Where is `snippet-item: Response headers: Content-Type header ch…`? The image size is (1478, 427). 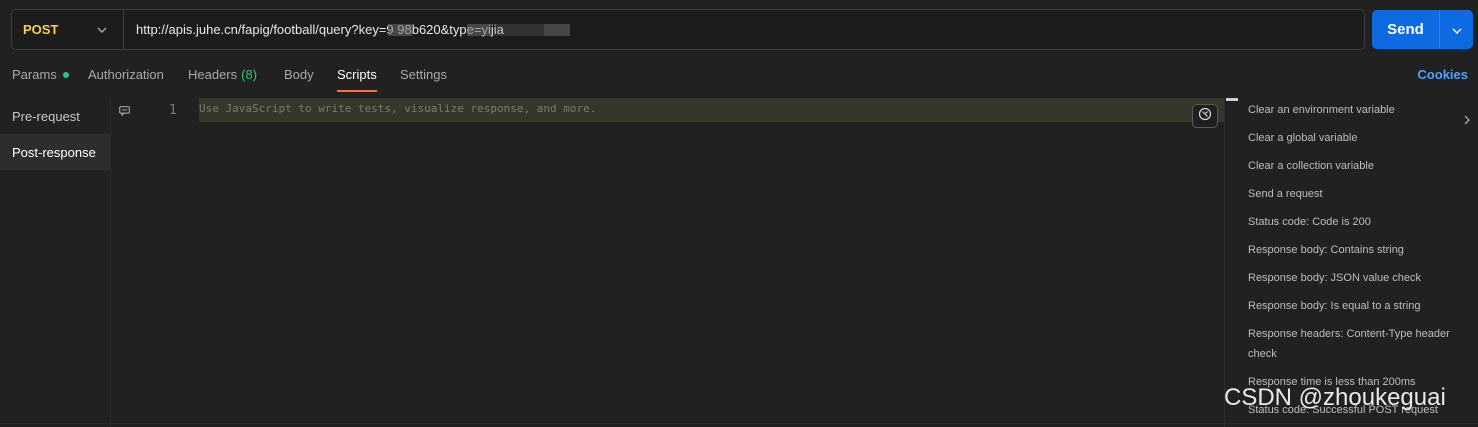 snippet-item: Response headers: Content-Type header ch… is located at coordinates (1358, 344).